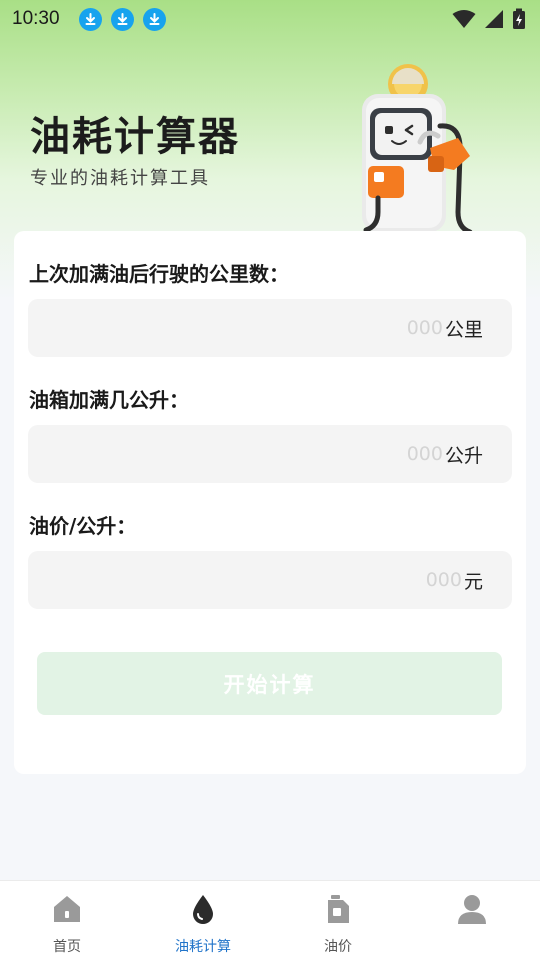 Image resolution: width=540 pixels, height=960 pixels. What do you see at coordinates (472, 909) in the screenshot?
I see `profile-icon` at bounding box center [472, 909].